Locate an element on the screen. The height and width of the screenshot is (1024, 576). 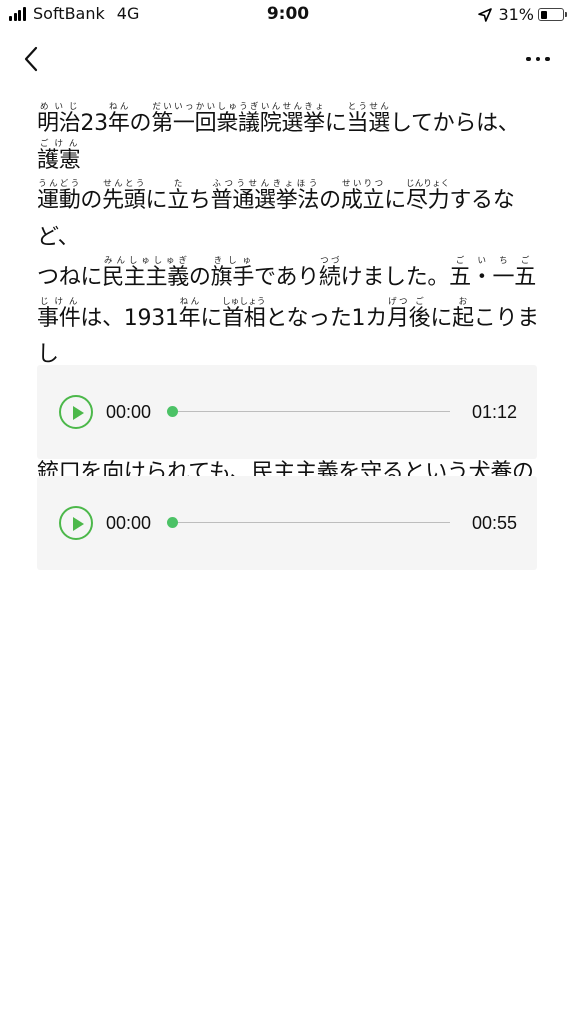
furigana-reading: しゅしょう is located at coordinates (244, 301).